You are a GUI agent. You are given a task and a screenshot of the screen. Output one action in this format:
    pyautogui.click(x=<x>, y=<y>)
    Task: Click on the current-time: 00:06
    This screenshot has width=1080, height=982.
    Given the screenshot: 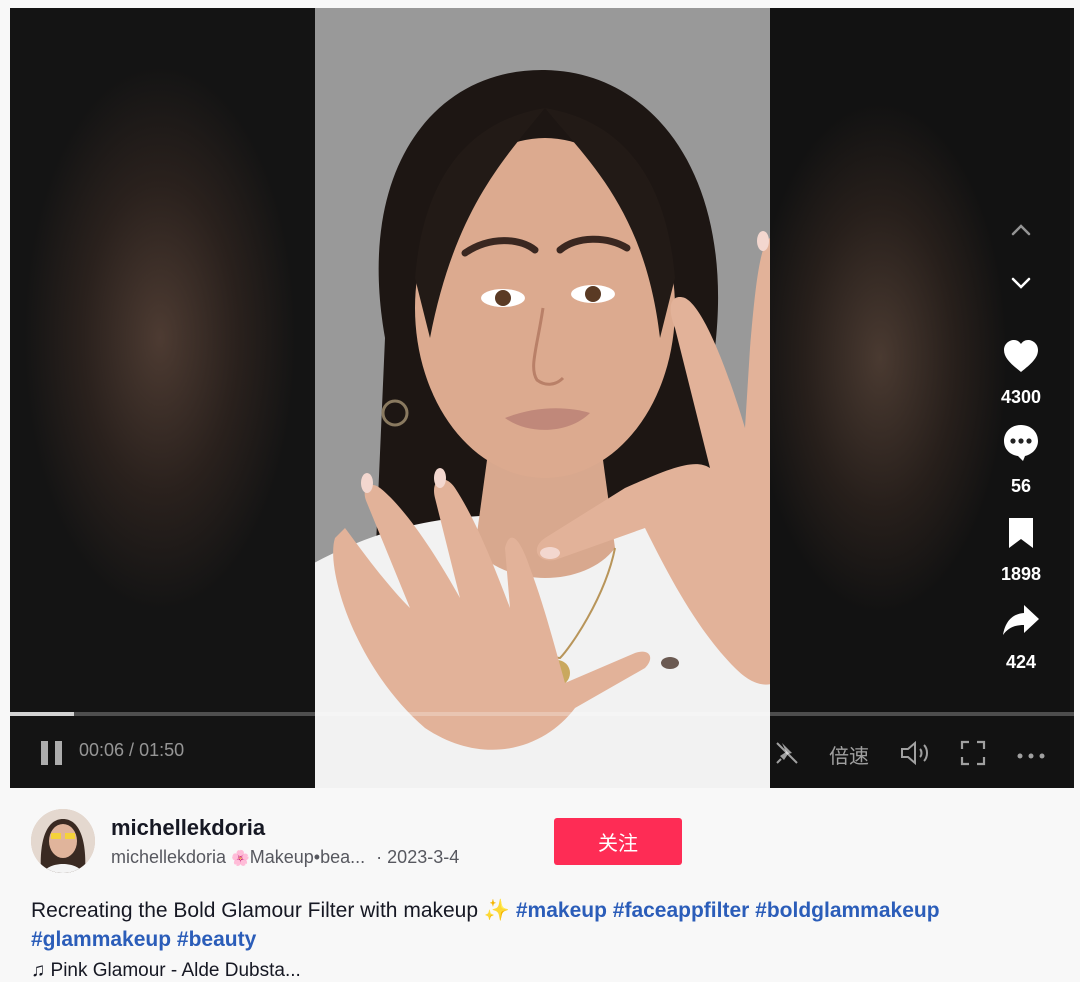 What is the action you would take?
    pyautogui.click(x=102, y=750)
    